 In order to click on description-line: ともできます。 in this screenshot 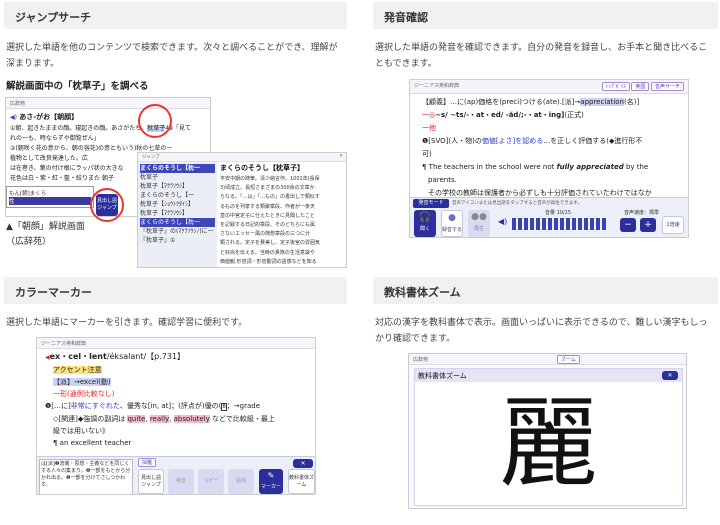, I will do `click(406, 64)`.